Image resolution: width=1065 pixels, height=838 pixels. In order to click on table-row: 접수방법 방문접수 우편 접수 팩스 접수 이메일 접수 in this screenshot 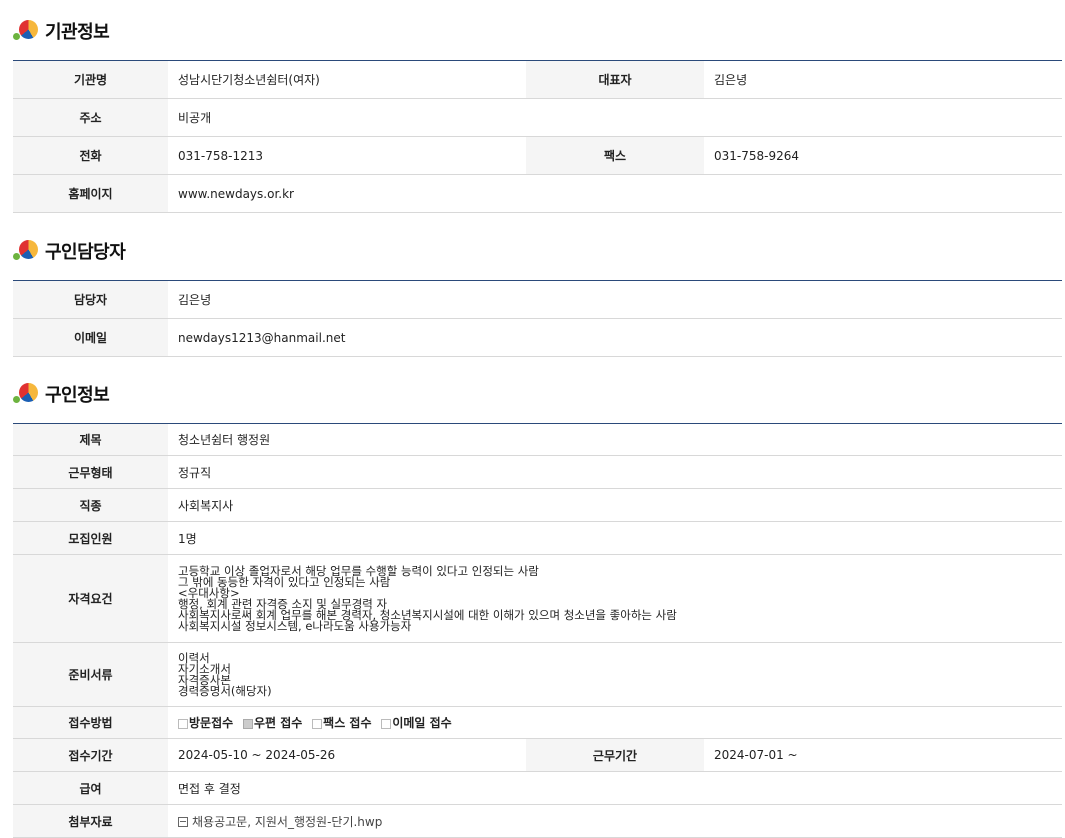, I will do `click(537, 722)`.